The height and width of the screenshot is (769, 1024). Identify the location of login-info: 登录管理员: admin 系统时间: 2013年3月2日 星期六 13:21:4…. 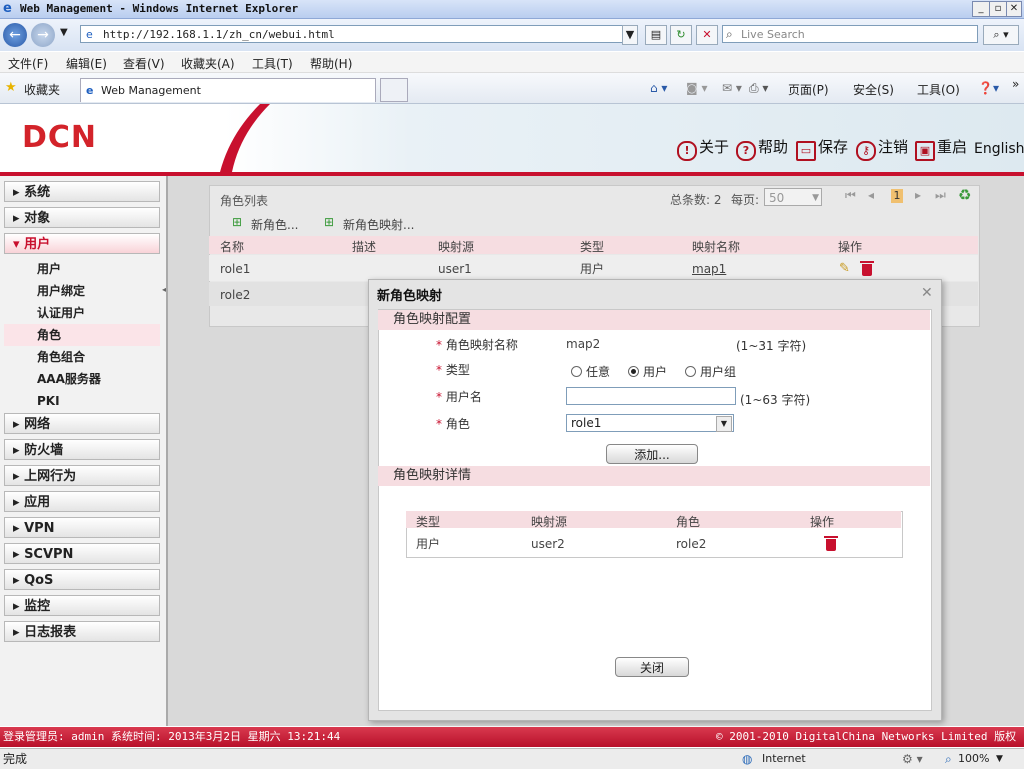
(172, 736).